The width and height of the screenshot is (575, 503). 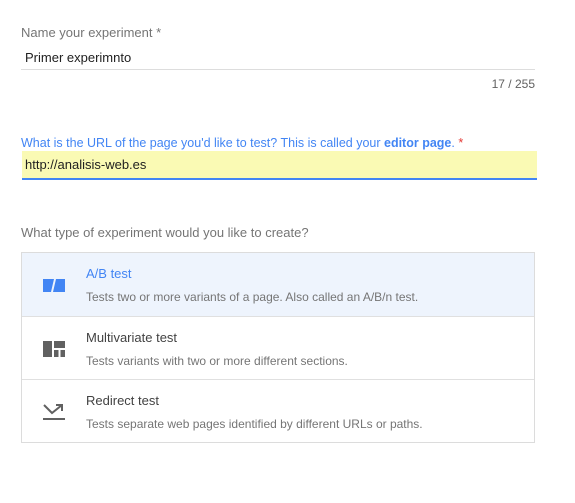 What do you see at coordinates (54, 349) in the screenshot?
I see `multivariate-test-icon` at bounding box center [54, 349].